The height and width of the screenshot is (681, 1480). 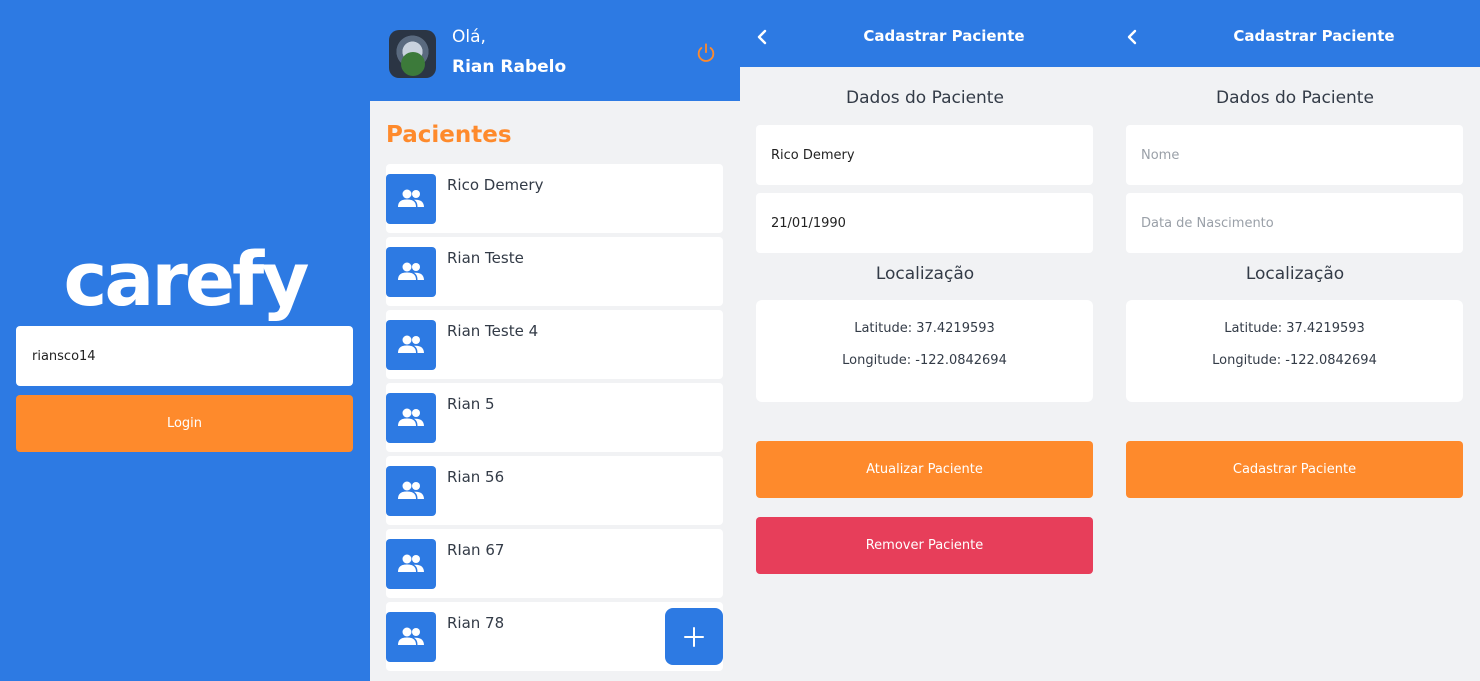 I want to click on carefy-logo: carefy, so click(x=186, y=280).